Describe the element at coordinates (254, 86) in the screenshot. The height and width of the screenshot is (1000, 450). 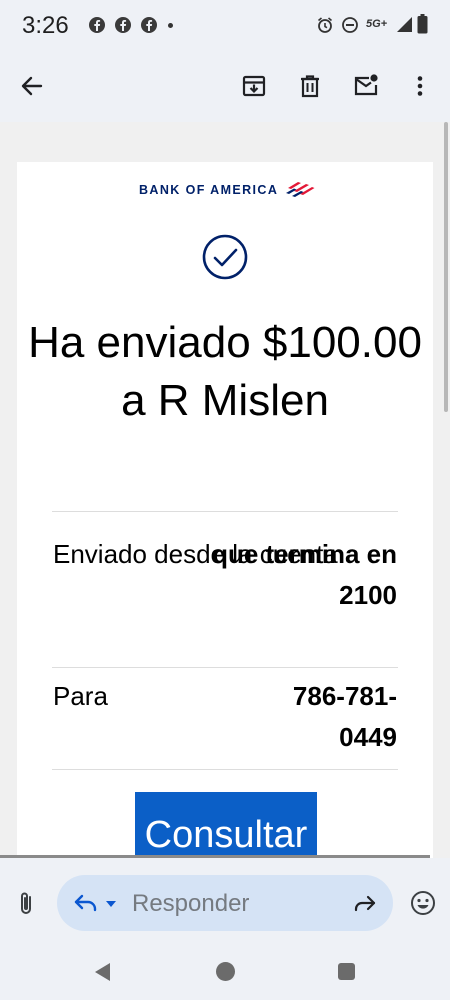
I see `archive-icon` at that location.